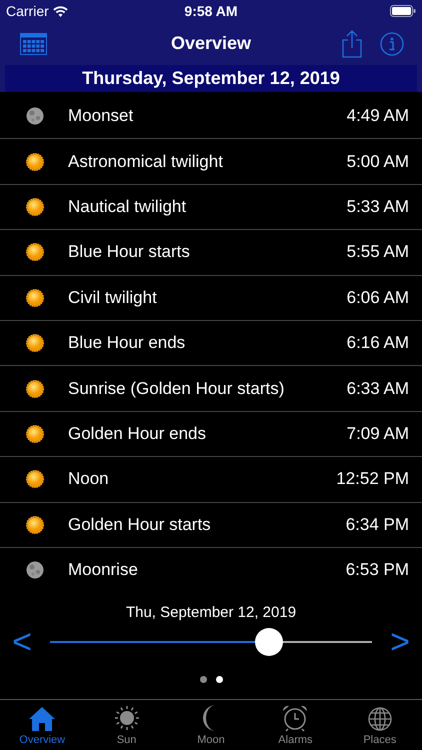 This screenshot has width=422, height=750. I want to click on event-name: Golden Hour starts, so click(140, 524).